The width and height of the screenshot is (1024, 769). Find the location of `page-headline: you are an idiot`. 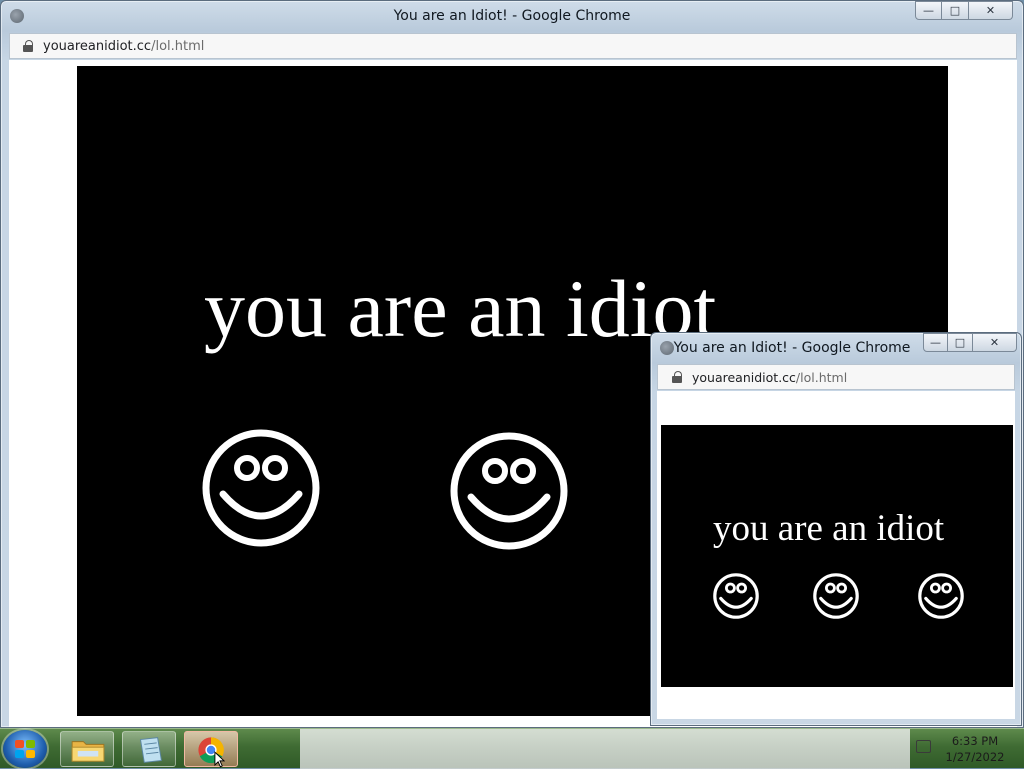

page-headline: you are an idiot is located at coordinates (460, 308).